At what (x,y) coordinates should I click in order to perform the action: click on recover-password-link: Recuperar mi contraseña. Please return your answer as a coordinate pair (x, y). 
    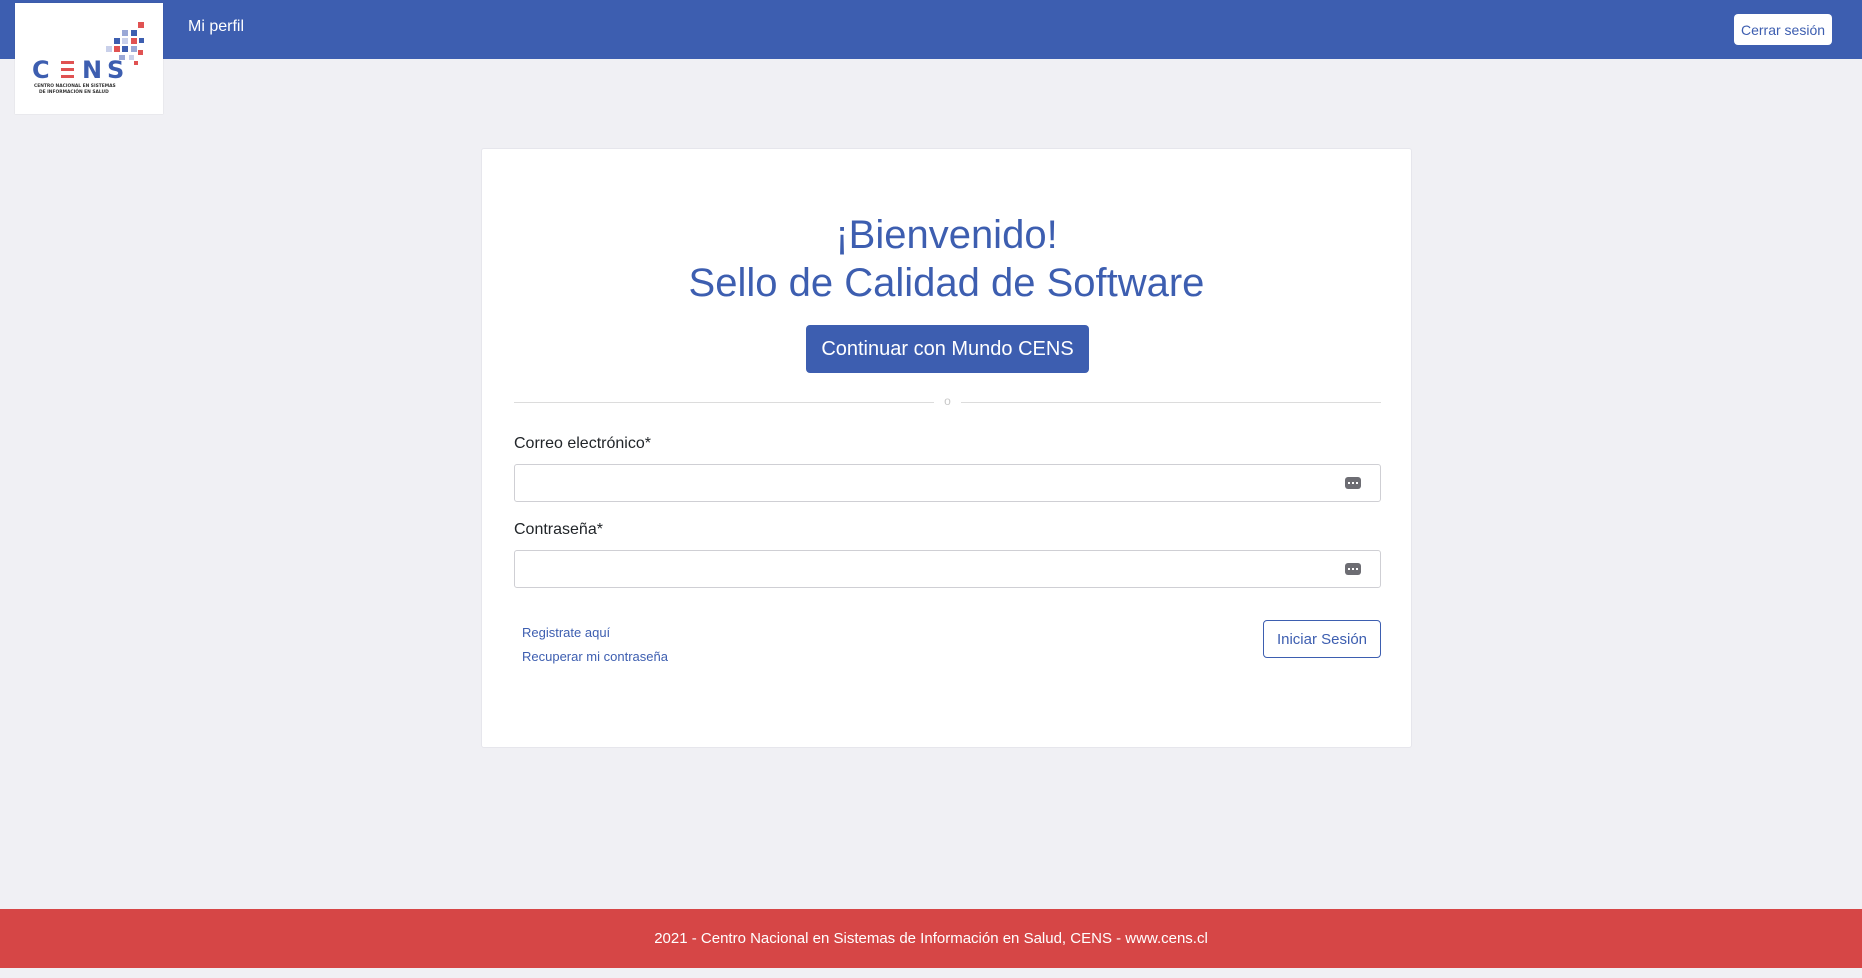
    Looking at the image, I should click on (595, 656).